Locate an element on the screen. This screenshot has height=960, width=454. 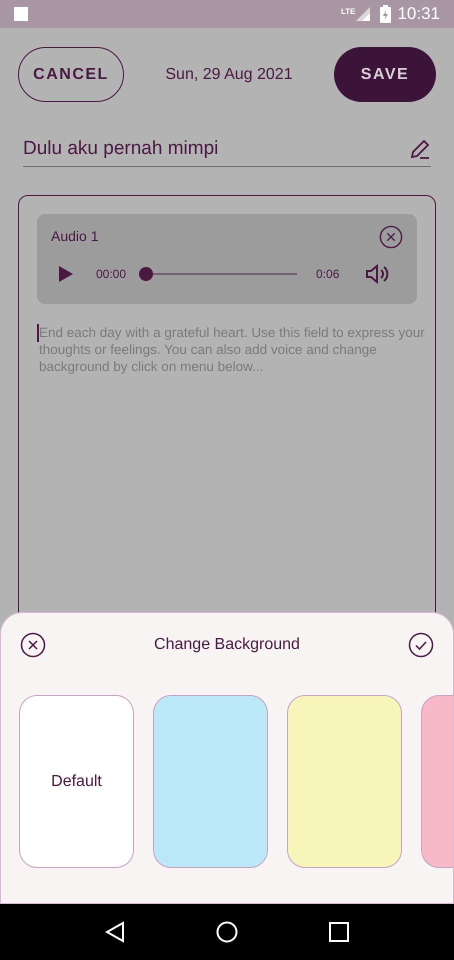
text-cursor is located at coordinates (38, 333).